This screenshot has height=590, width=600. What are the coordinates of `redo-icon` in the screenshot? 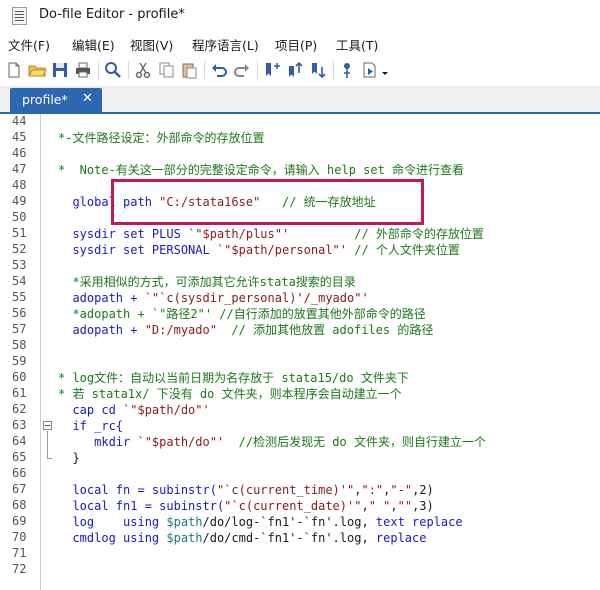 It's located at (242, 70).